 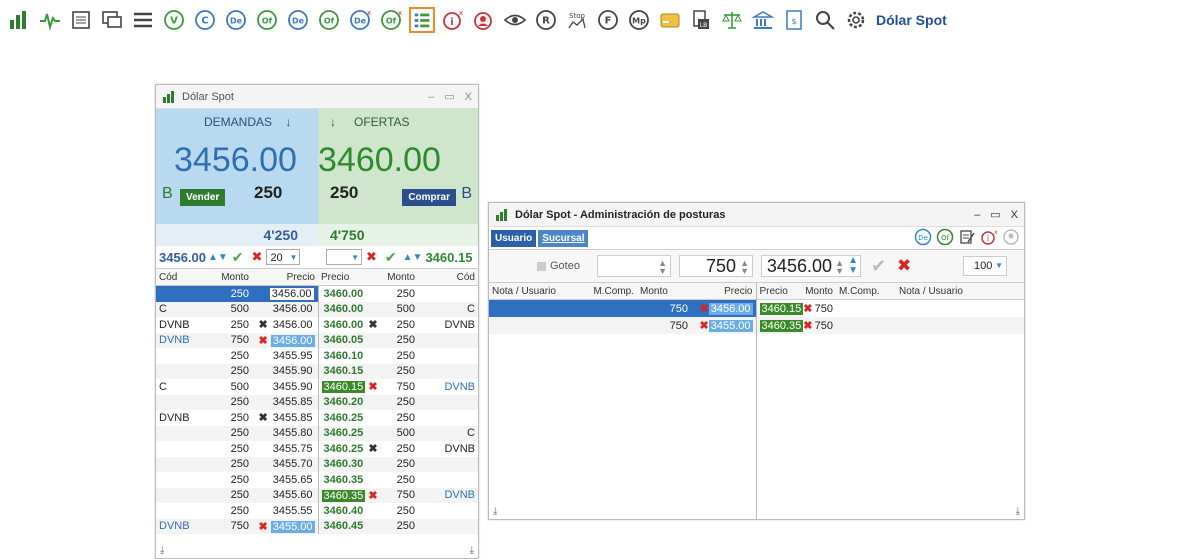 I want to click on goteo-checkbox, so click(x=541, y=266).